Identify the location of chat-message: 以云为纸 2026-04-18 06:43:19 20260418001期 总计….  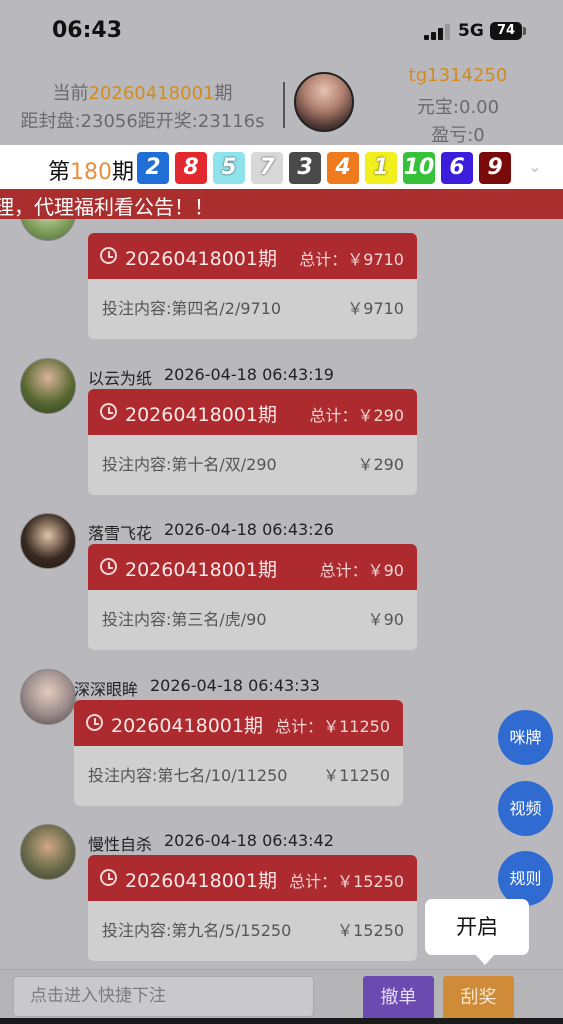
(281, 433).